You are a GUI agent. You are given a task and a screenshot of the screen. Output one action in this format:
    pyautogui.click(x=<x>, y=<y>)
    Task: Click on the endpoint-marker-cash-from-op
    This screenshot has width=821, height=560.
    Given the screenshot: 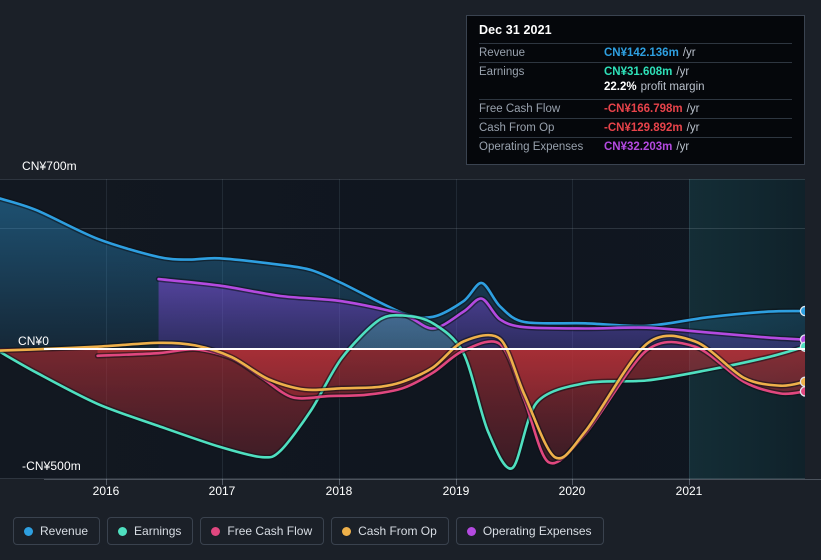 What is the action you would take?
    pyautogui.click(x=802, y=382)
    